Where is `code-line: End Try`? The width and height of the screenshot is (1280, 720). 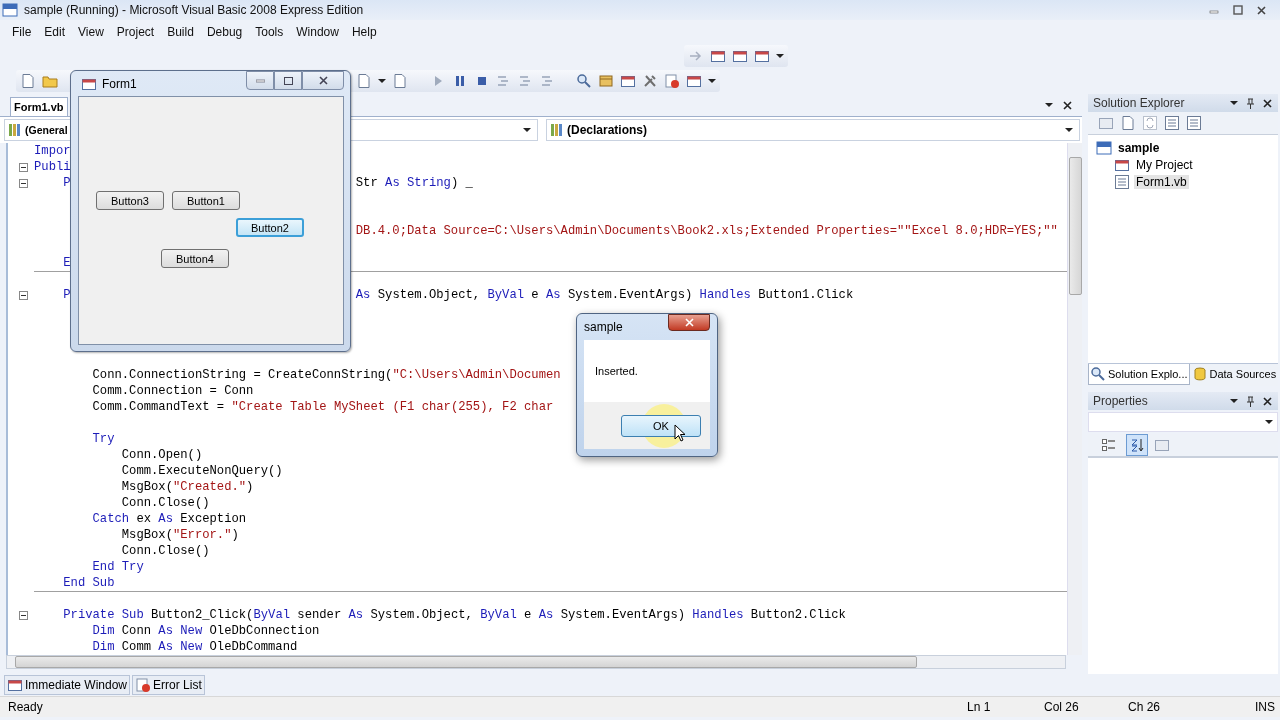 code-line: End Try is located at coordinates (117, 567).